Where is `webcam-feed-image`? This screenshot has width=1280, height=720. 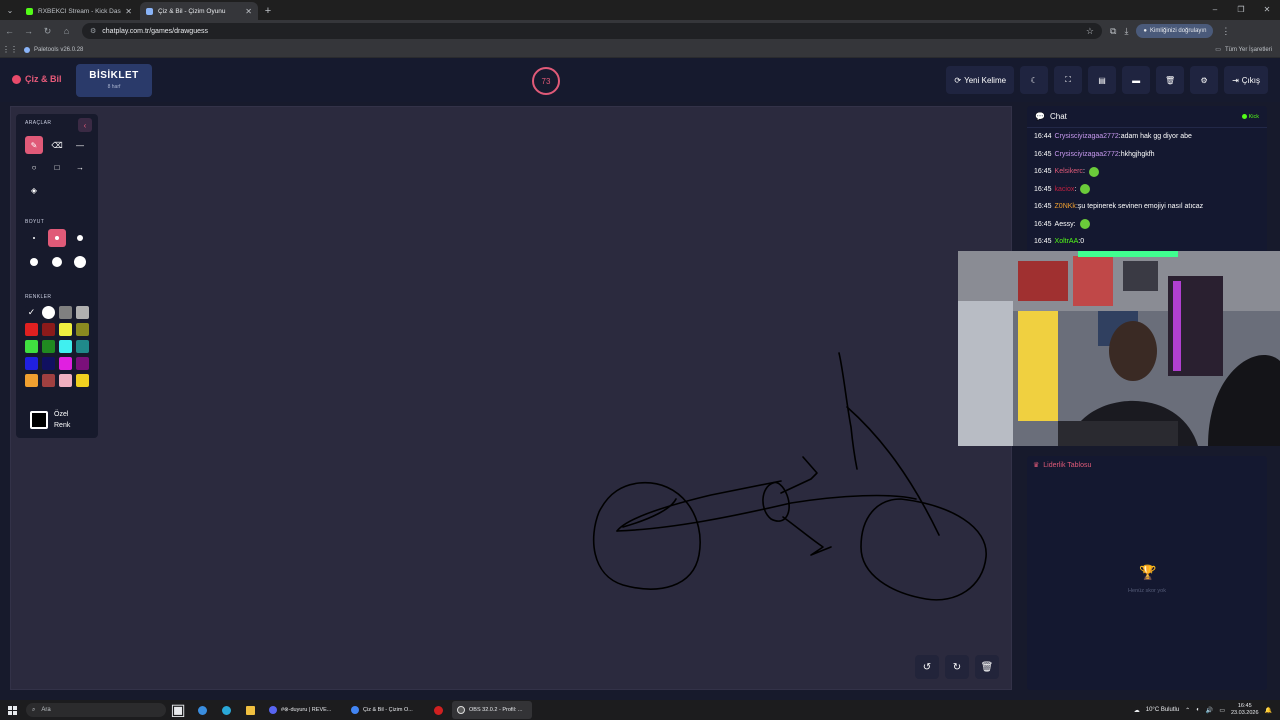 webcam-feed-image is located at coordinates (1119, 348).